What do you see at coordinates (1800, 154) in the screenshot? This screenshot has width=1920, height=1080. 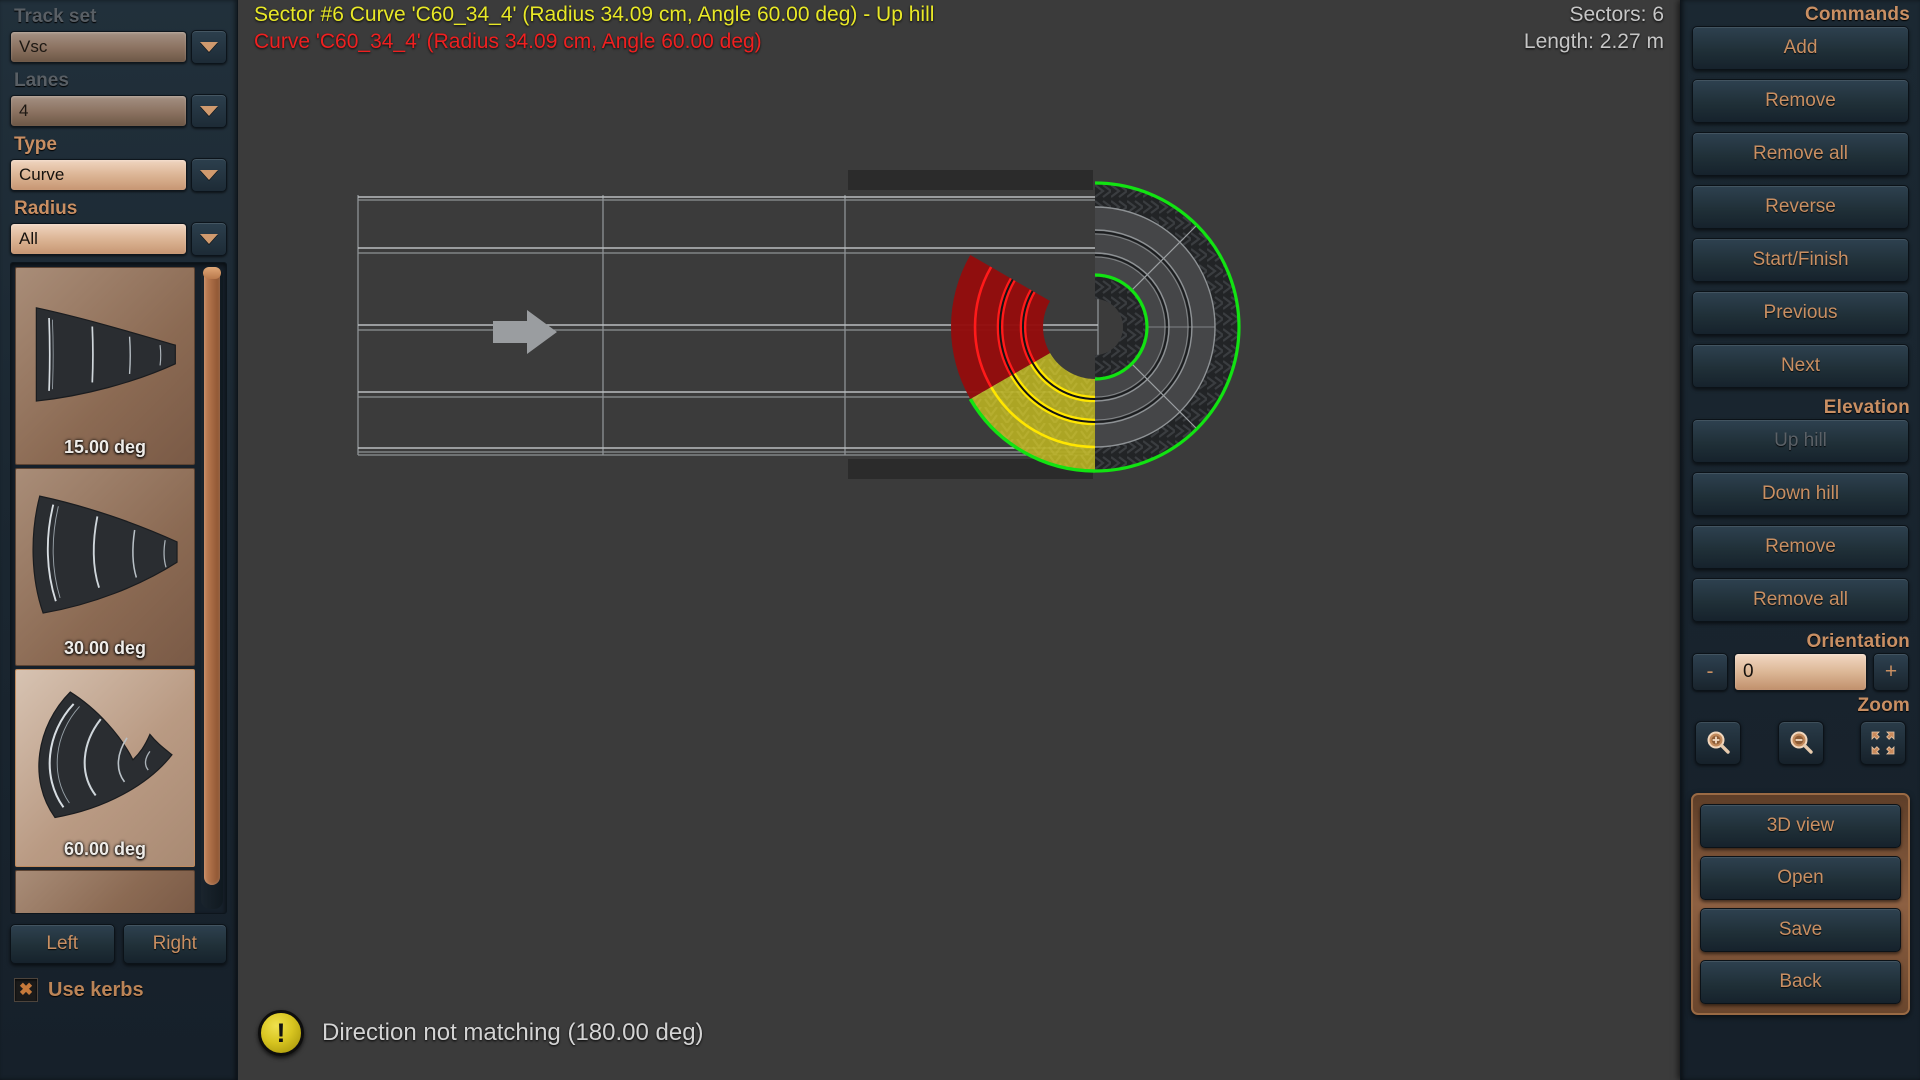 I see `command-remove-all-button: Remove all` at bounding box center [1800, 154].